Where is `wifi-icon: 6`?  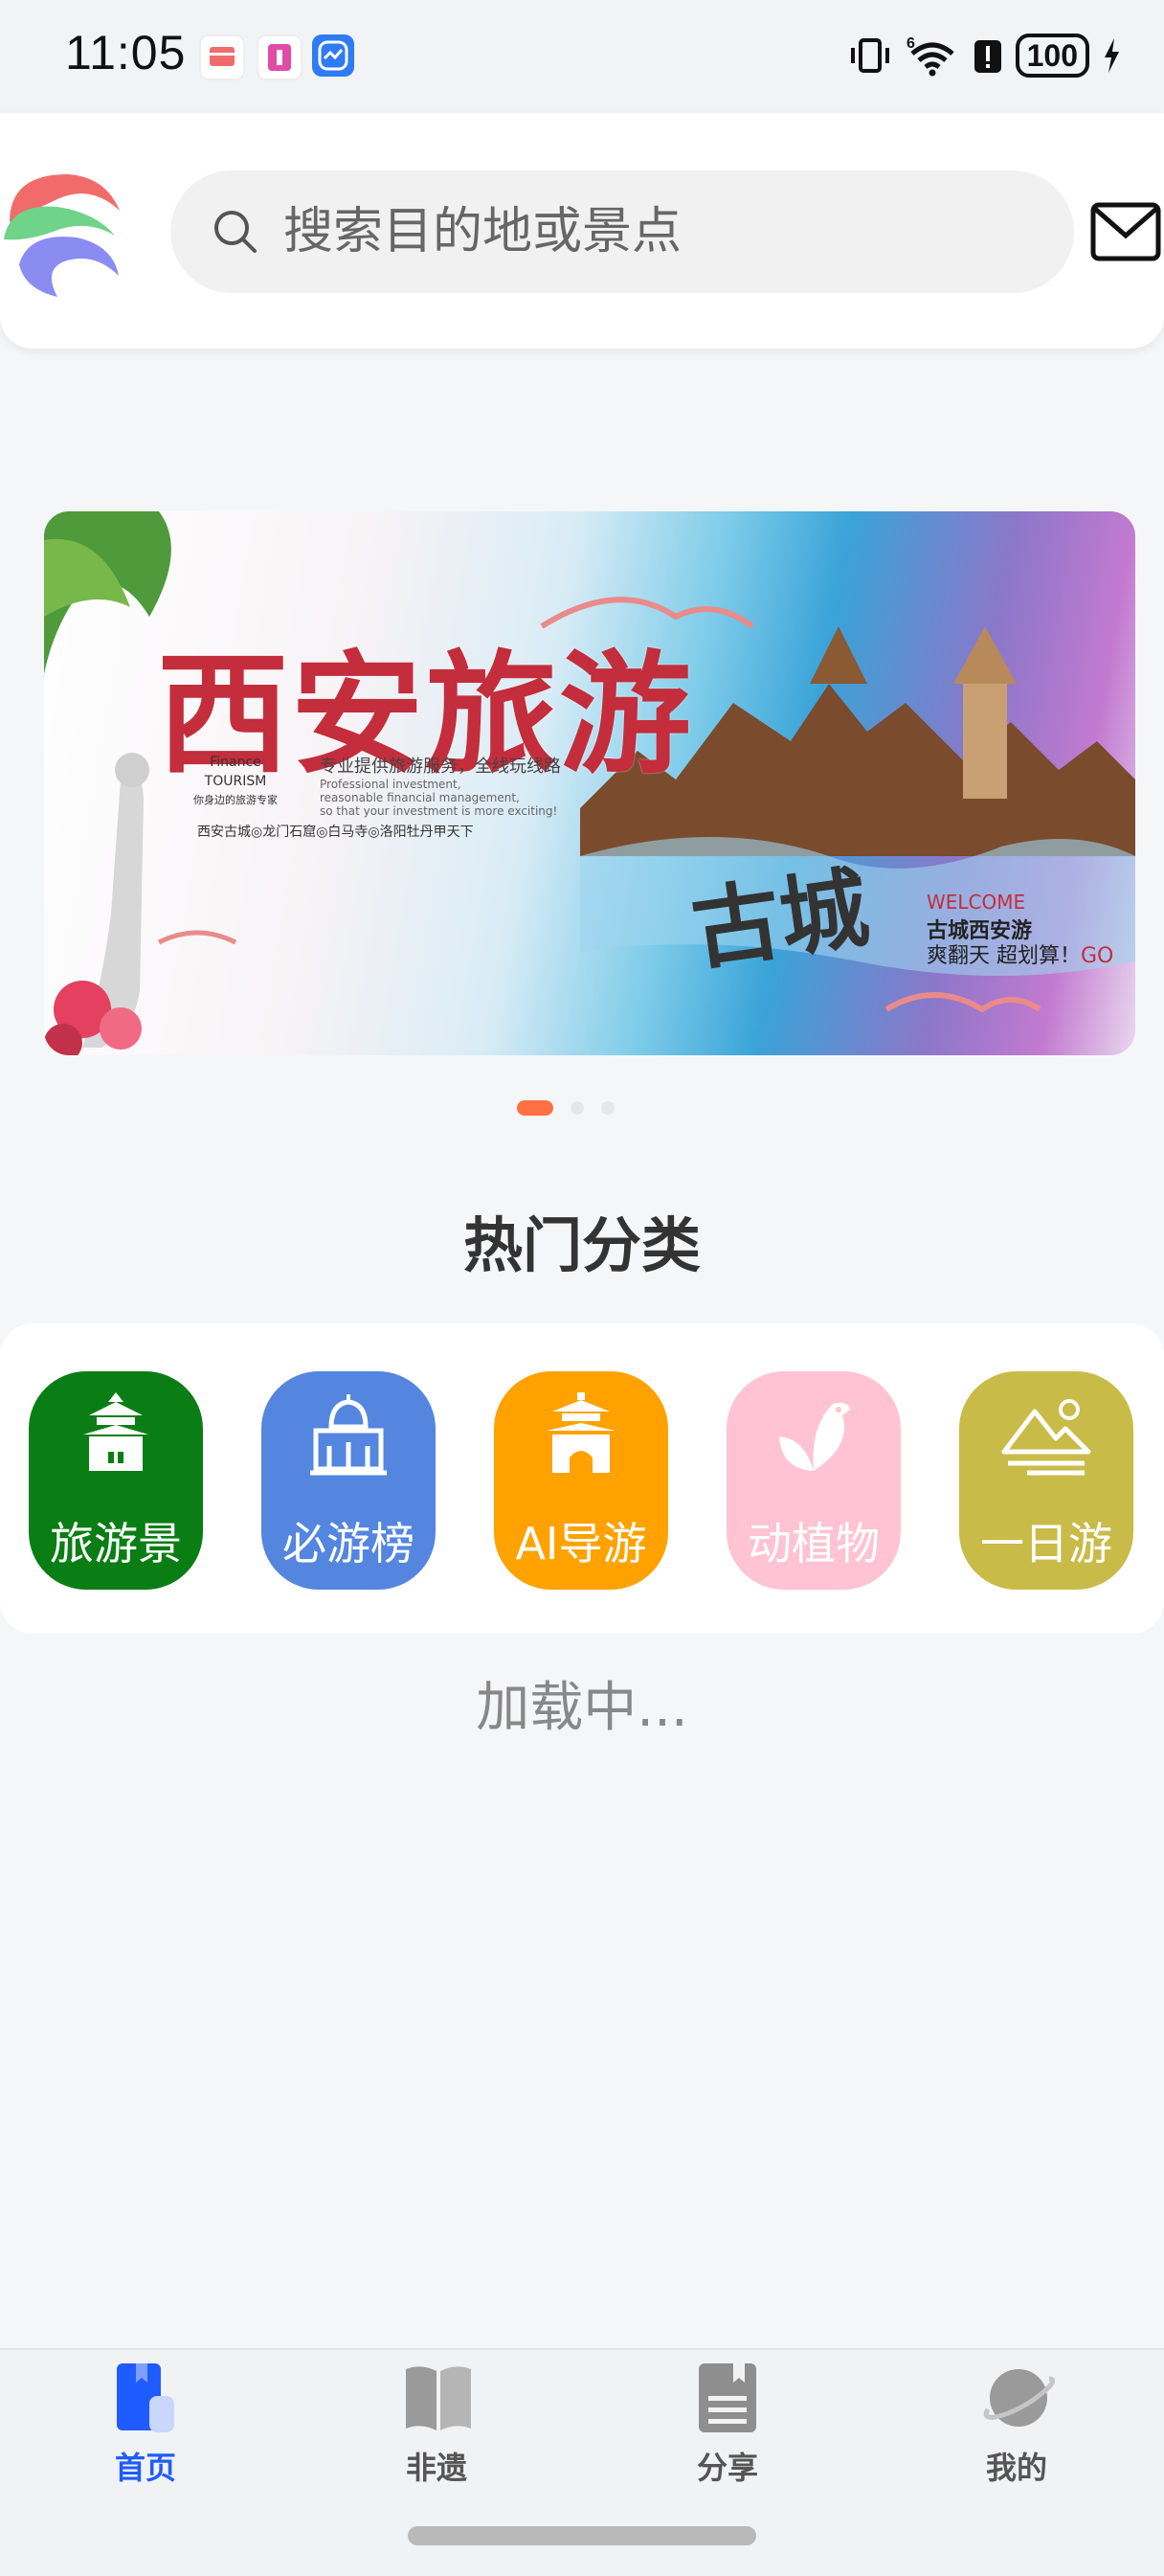 wifi-icon: 6 is located at coordinates (931, 56).